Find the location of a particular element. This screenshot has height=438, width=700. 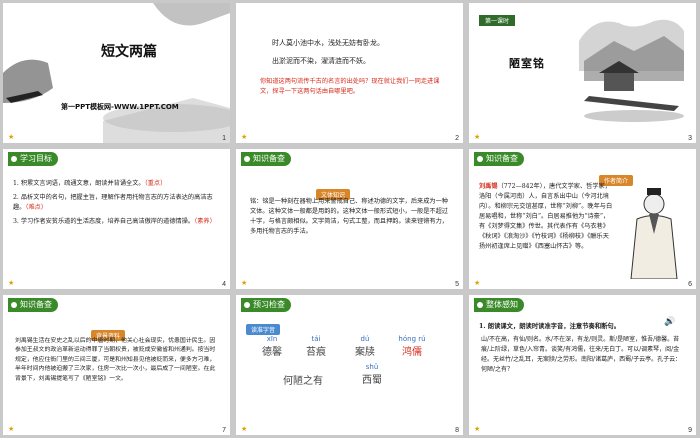

slide-number: 4 is located at coordinates (224, 284).